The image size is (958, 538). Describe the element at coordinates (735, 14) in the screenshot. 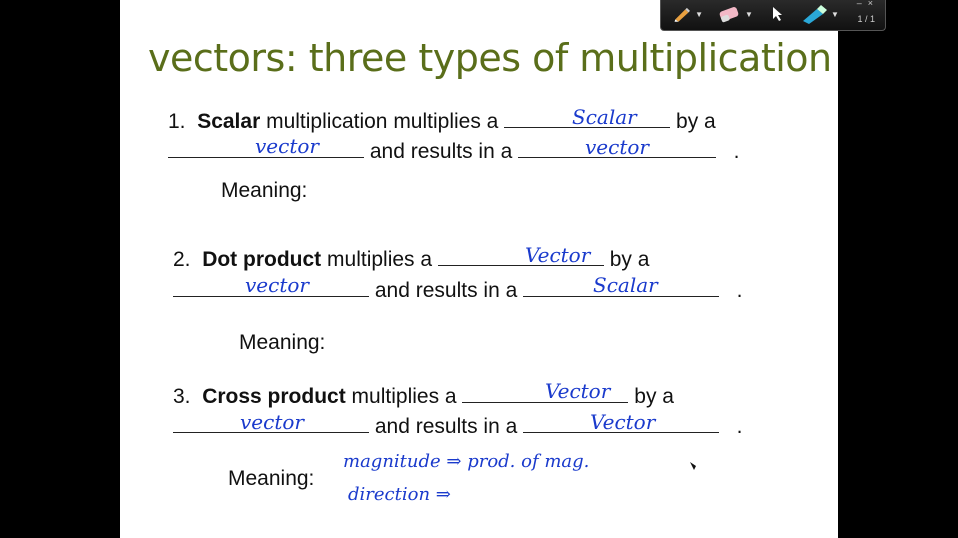

I see `eraser-icon: ▼` at that location.